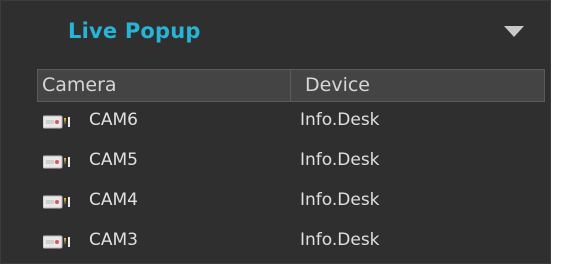  I want to click on table-header: Camera Device, so click(291, 85).